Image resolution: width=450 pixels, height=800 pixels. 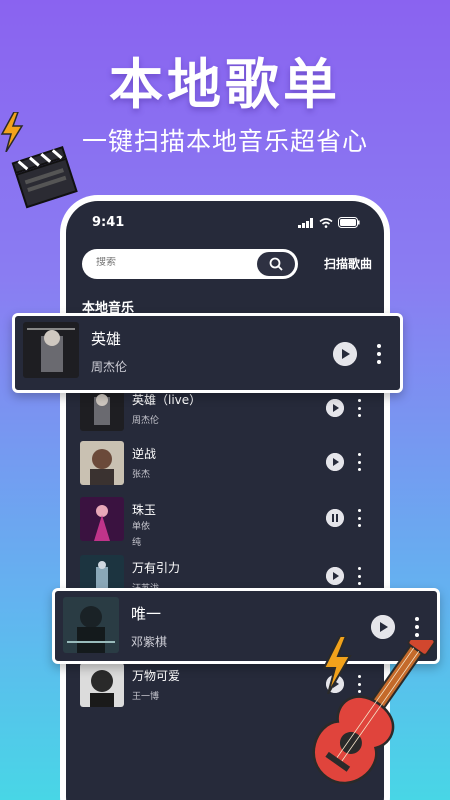 I want to click on search-row: 扫描歌曲, so click(x=227, y=264).